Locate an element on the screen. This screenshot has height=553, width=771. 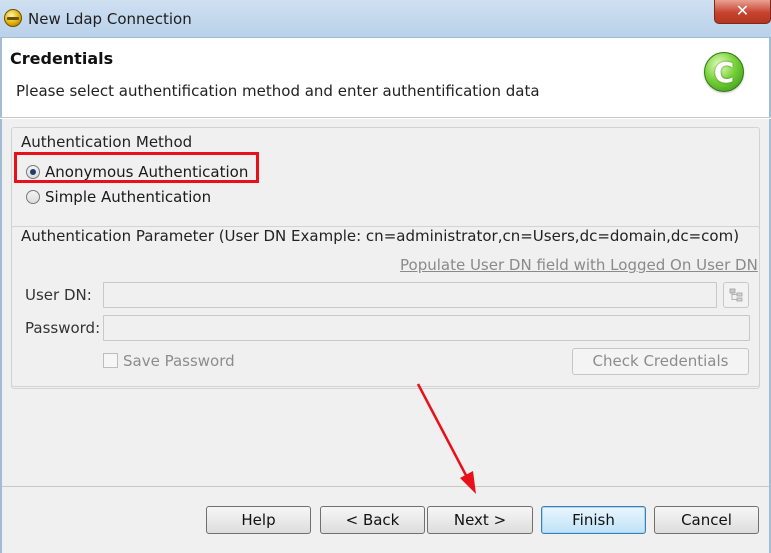
annotation-arrow-shaft is located at coordinates (443, 432).